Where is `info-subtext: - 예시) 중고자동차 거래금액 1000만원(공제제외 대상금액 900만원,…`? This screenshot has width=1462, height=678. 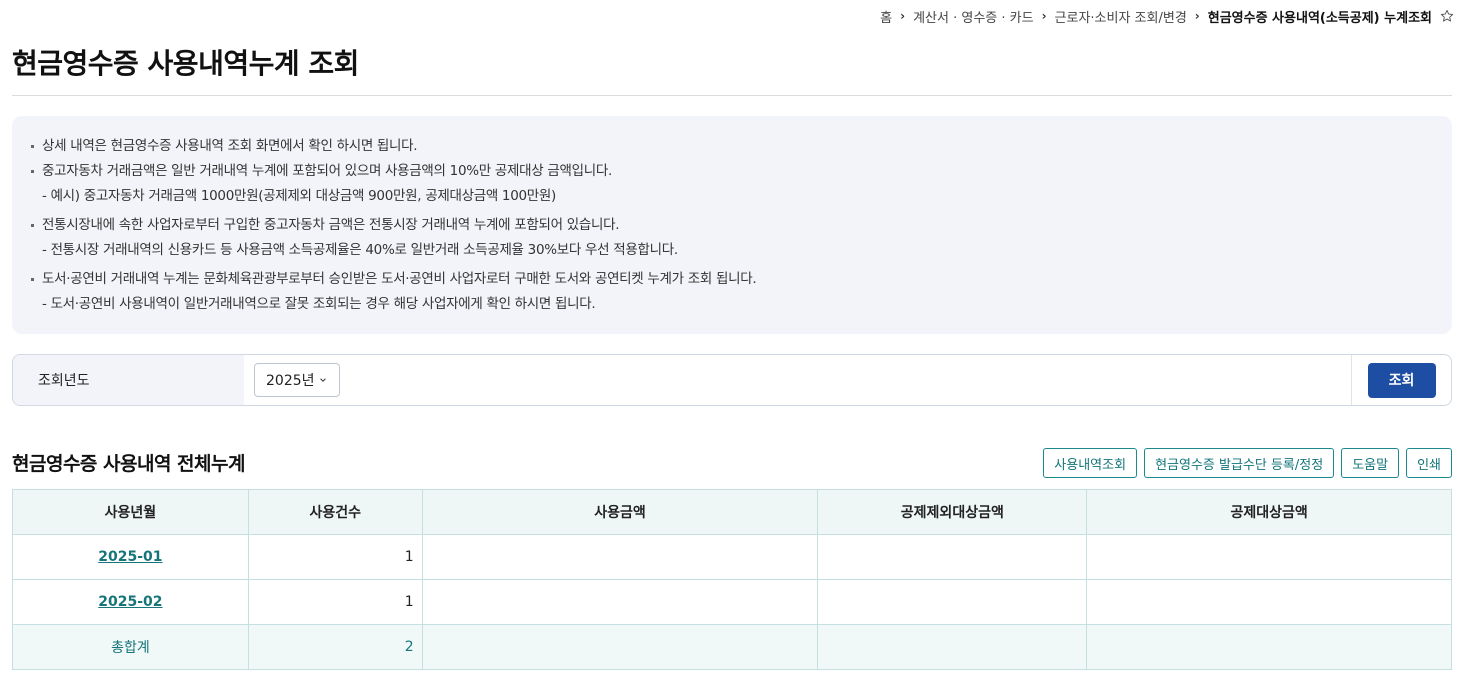
info-subtext: - 예시) 중고자동차 거래금액 1000만원(공제제외 대상금액 900만원,… is located at coordinates (299, 196).